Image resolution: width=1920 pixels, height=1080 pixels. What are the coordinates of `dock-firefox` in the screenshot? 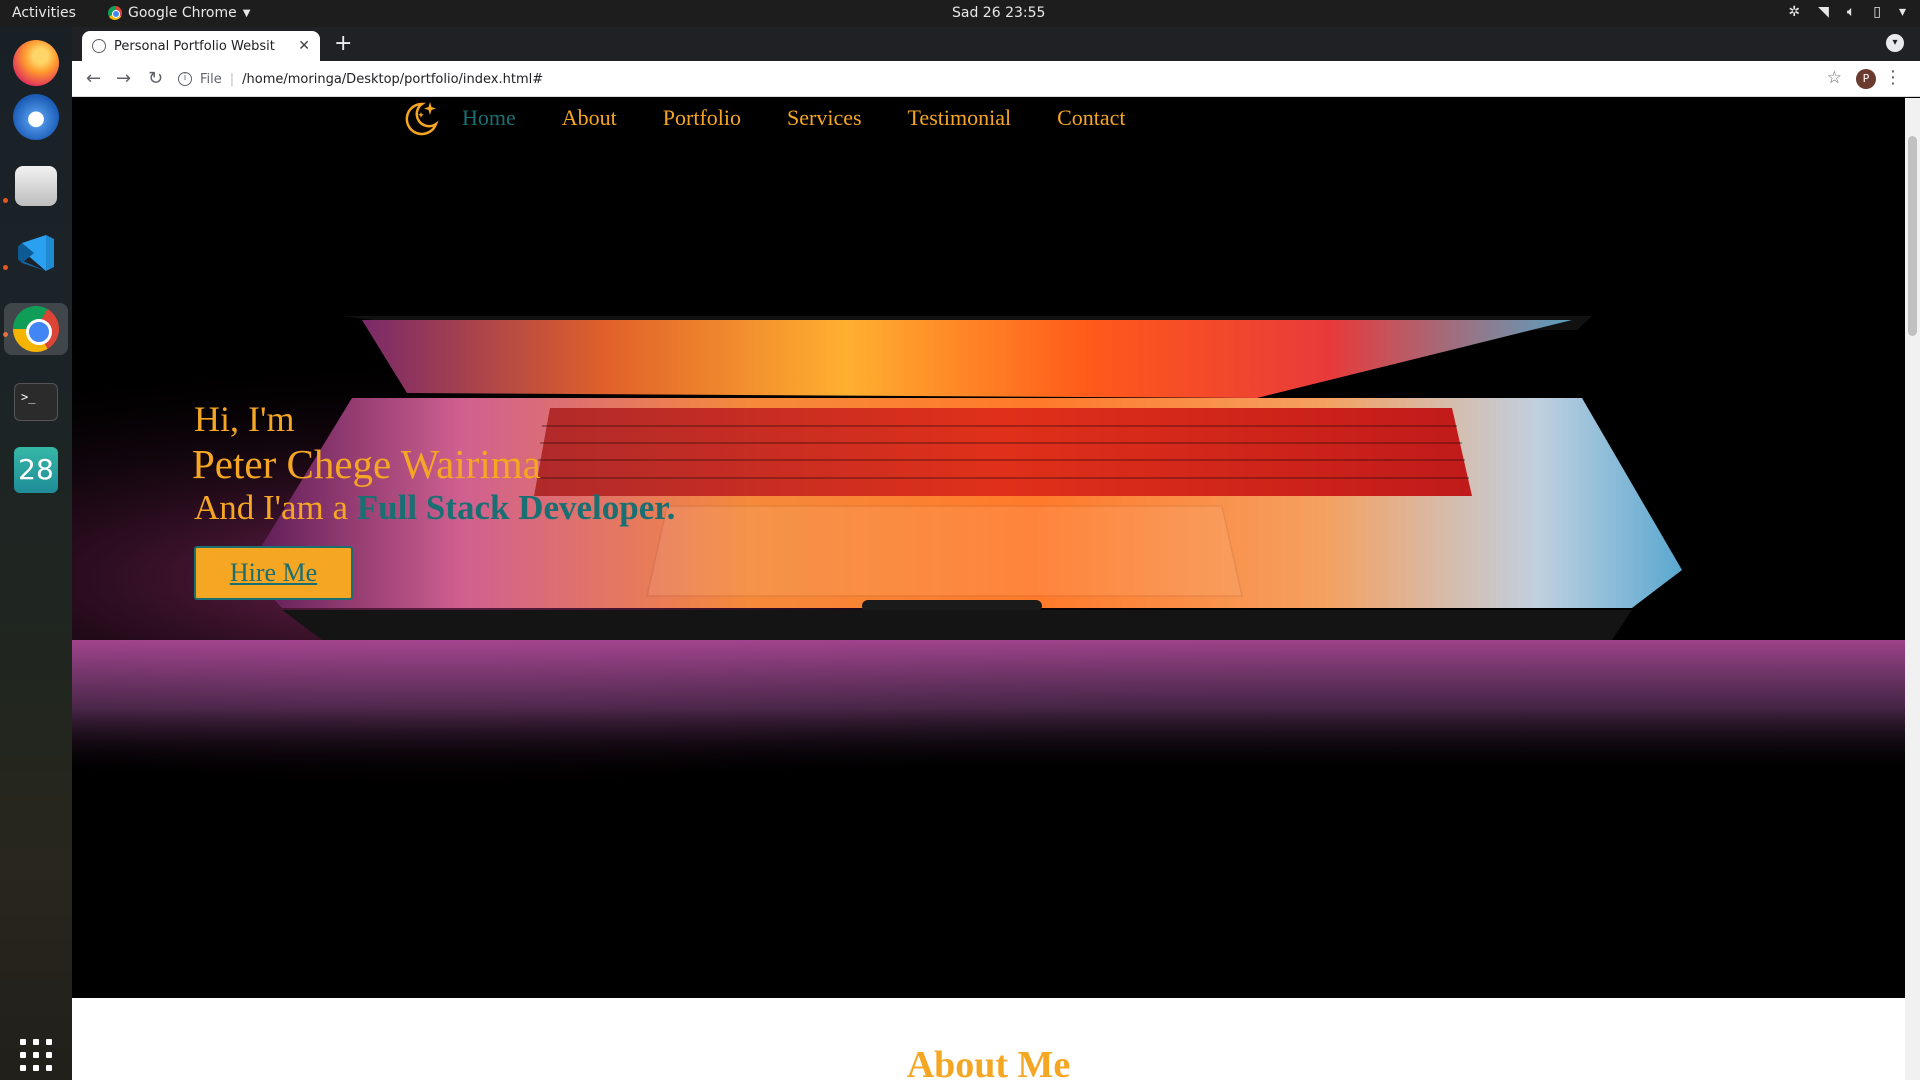 It's located at (36, 63).